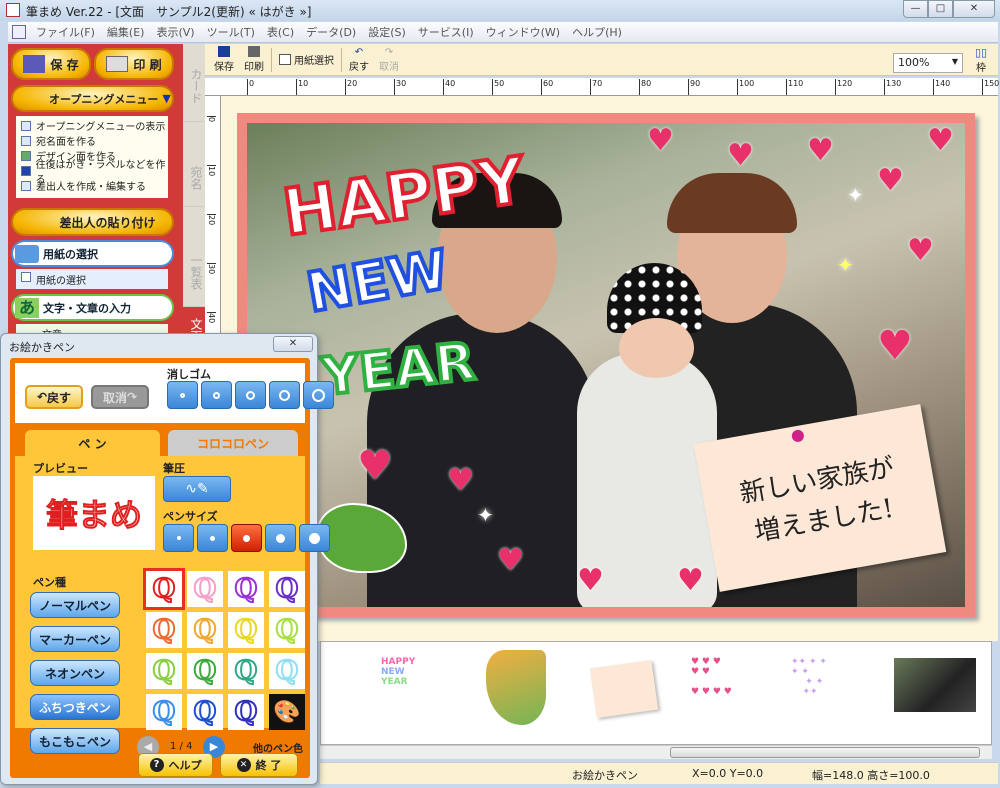  Describe the element at coordinates (940, 9) in the screenshot. I see `maximize-button: □` at that location.